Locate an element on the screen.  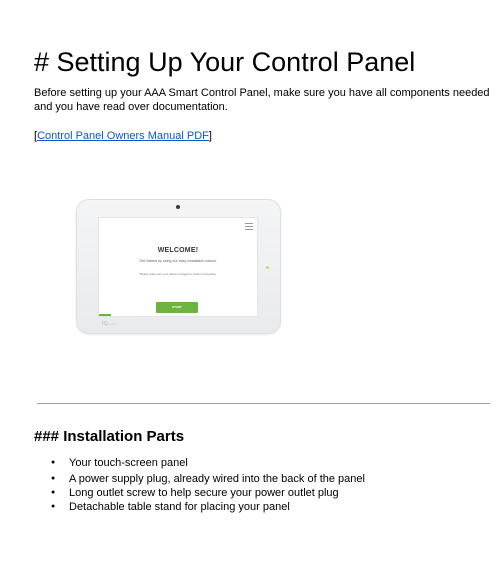
owners-manual-link: Control Panel Owners Manual PDF is located at coordinates (123, 136).